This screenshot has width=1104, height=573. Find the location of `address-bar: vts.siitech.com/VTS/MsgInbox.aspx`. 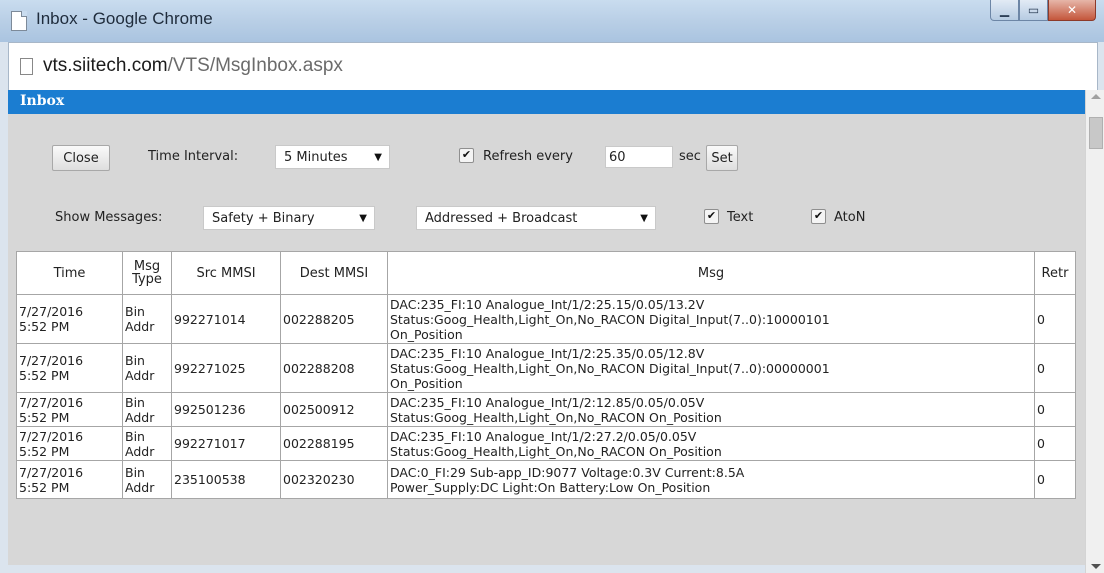

address-bar: vts.siitech.com/VTS/MsgInbox.aspx is located at coordinates (553, 66).